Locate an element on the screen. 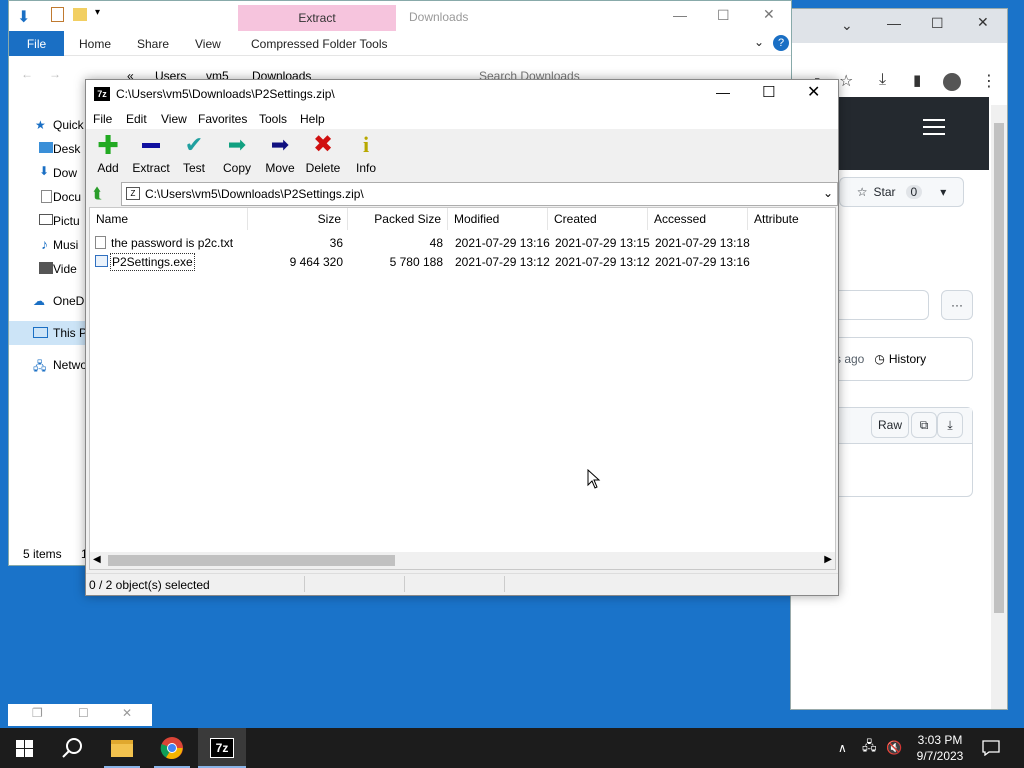 The width and height of the screenshot is (1024, 768). star-button: ☆ Star 0 ▾ is located at coordinates (901, 192).